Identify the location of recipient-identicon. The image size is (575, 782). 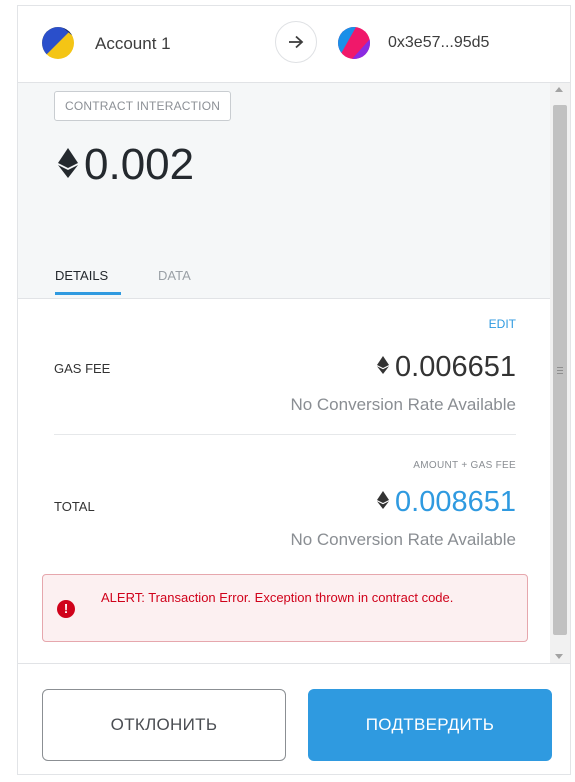
(354, 43).